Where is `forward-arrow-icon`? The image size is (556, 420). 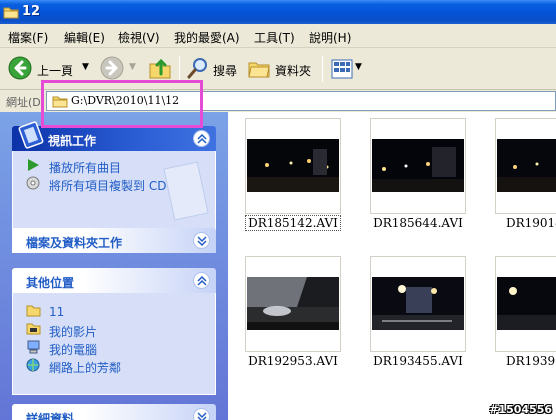 forward-arrow-icon is located at coordinates (112, 68).